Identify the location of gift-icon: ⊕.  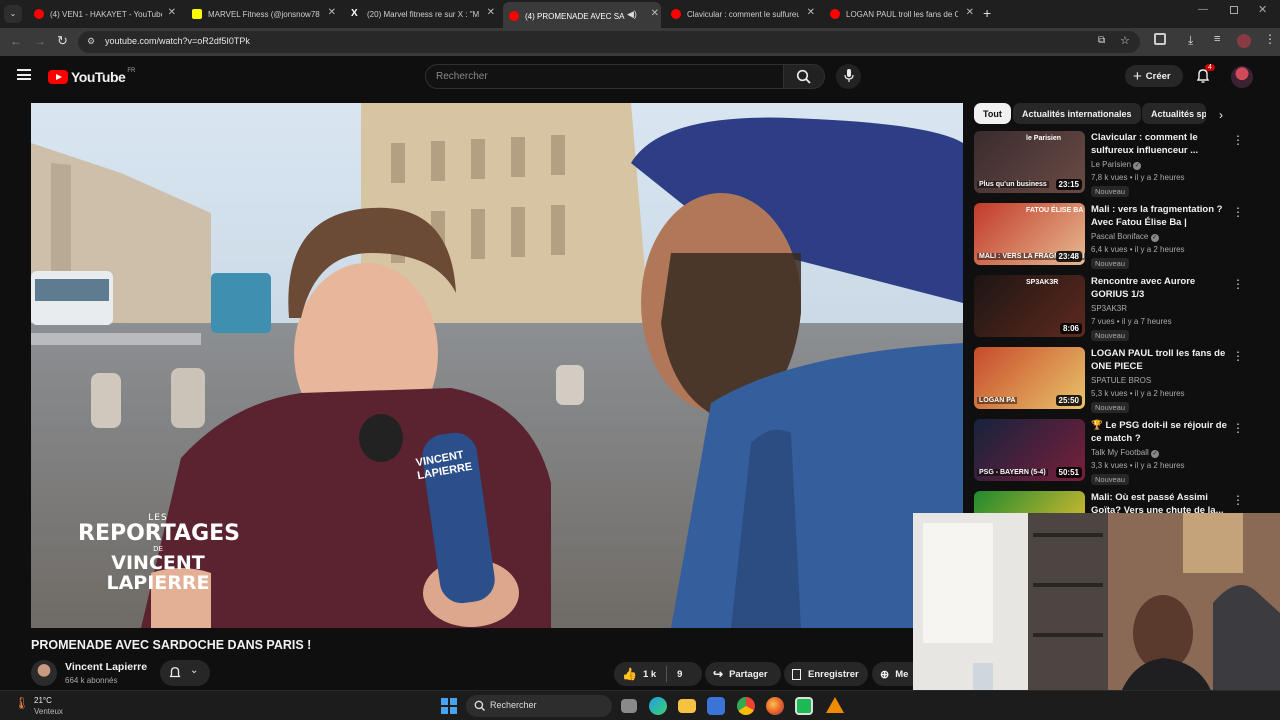
(885, 674).